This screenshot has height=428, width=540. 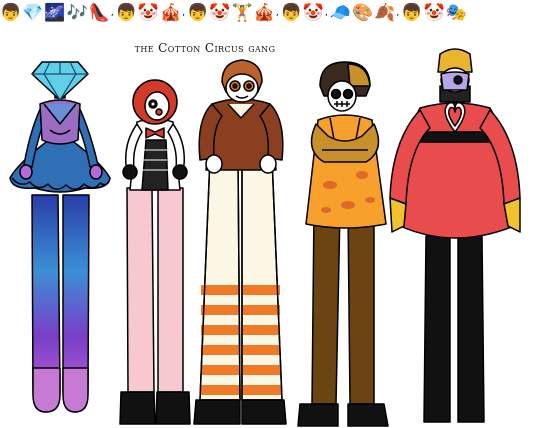 I want to click on pink-leg-left, so click(x=140, y=290).